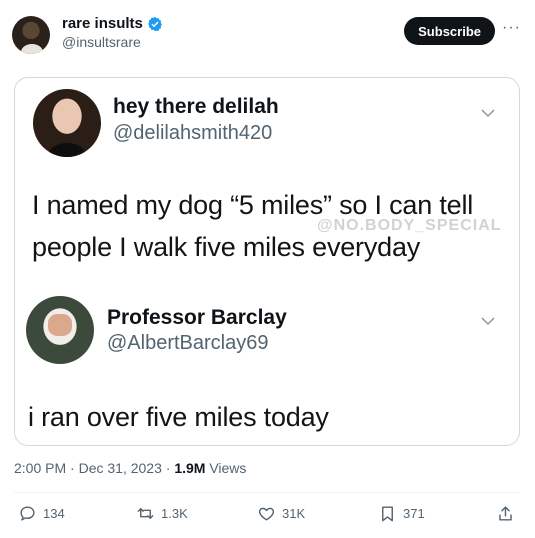 This screenshot has height=538, width=535. What do you see at coordinates (145, 513) in the screenshot?
I see `repost-icon` at bounding box center [145, 513].